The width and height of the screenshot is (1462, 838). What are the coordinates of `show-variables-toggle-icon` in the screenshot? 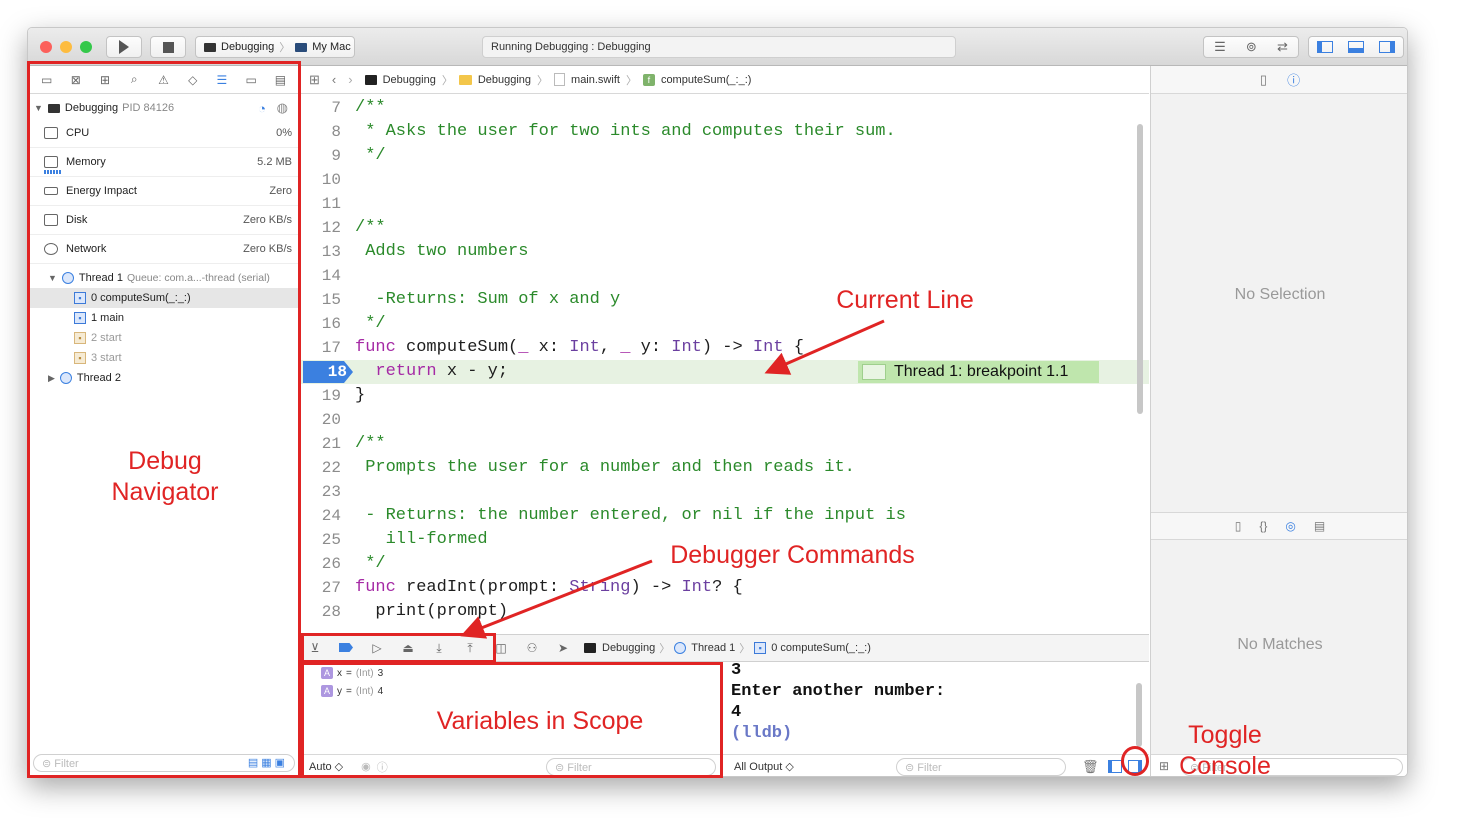 It's located at (1115, 766).